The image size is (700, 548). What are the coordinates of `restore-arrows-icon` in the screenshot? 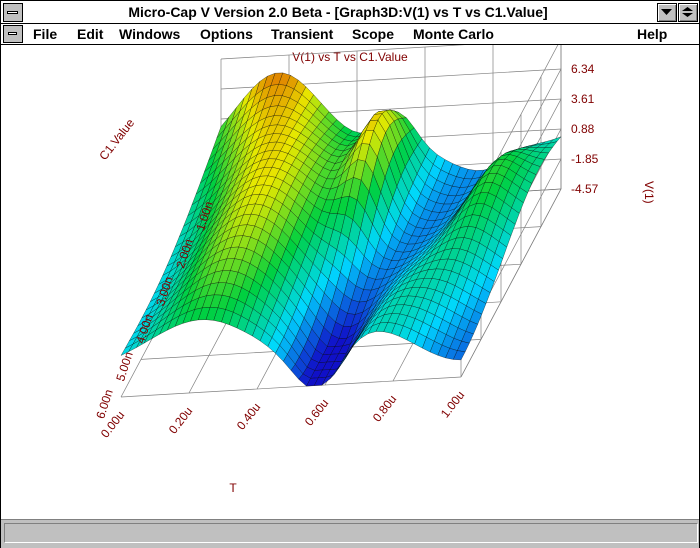 It's located at (687, 12).